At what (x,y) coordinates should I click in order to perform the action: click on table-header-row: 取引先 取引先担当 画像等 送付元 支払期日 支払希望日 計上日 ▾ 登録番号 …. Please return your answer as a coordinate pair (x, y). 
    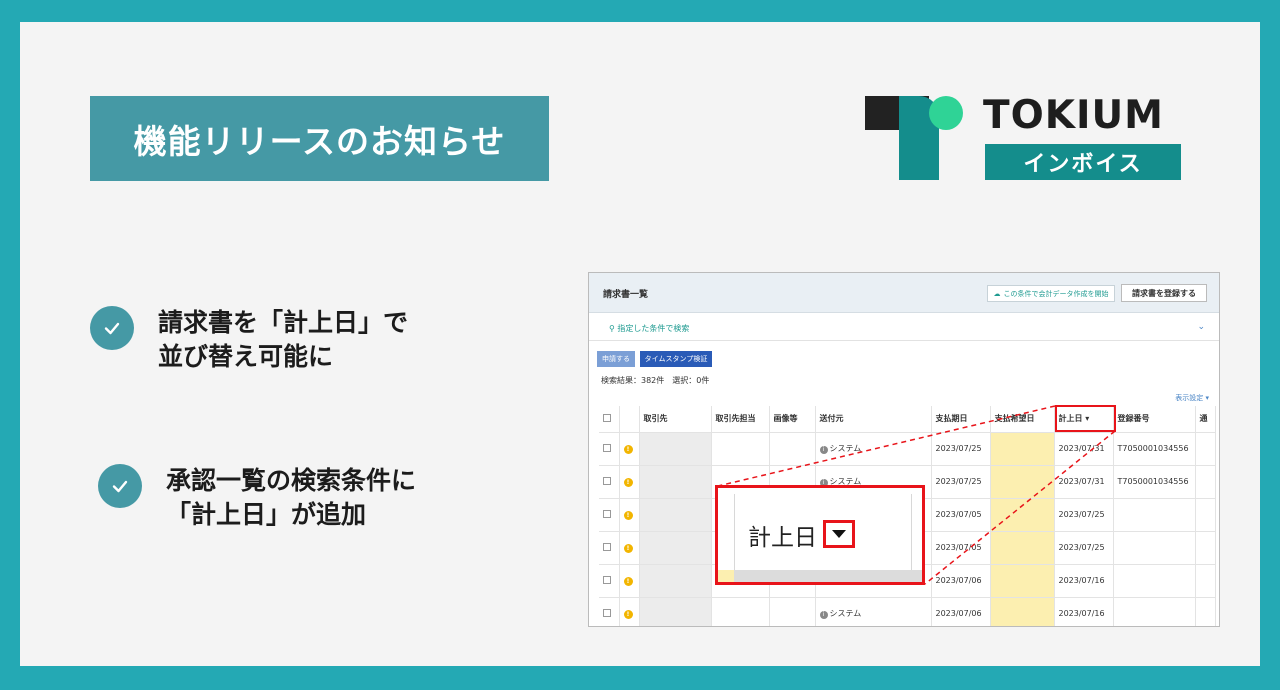
    Looking at the image, I should click on (907, 419).